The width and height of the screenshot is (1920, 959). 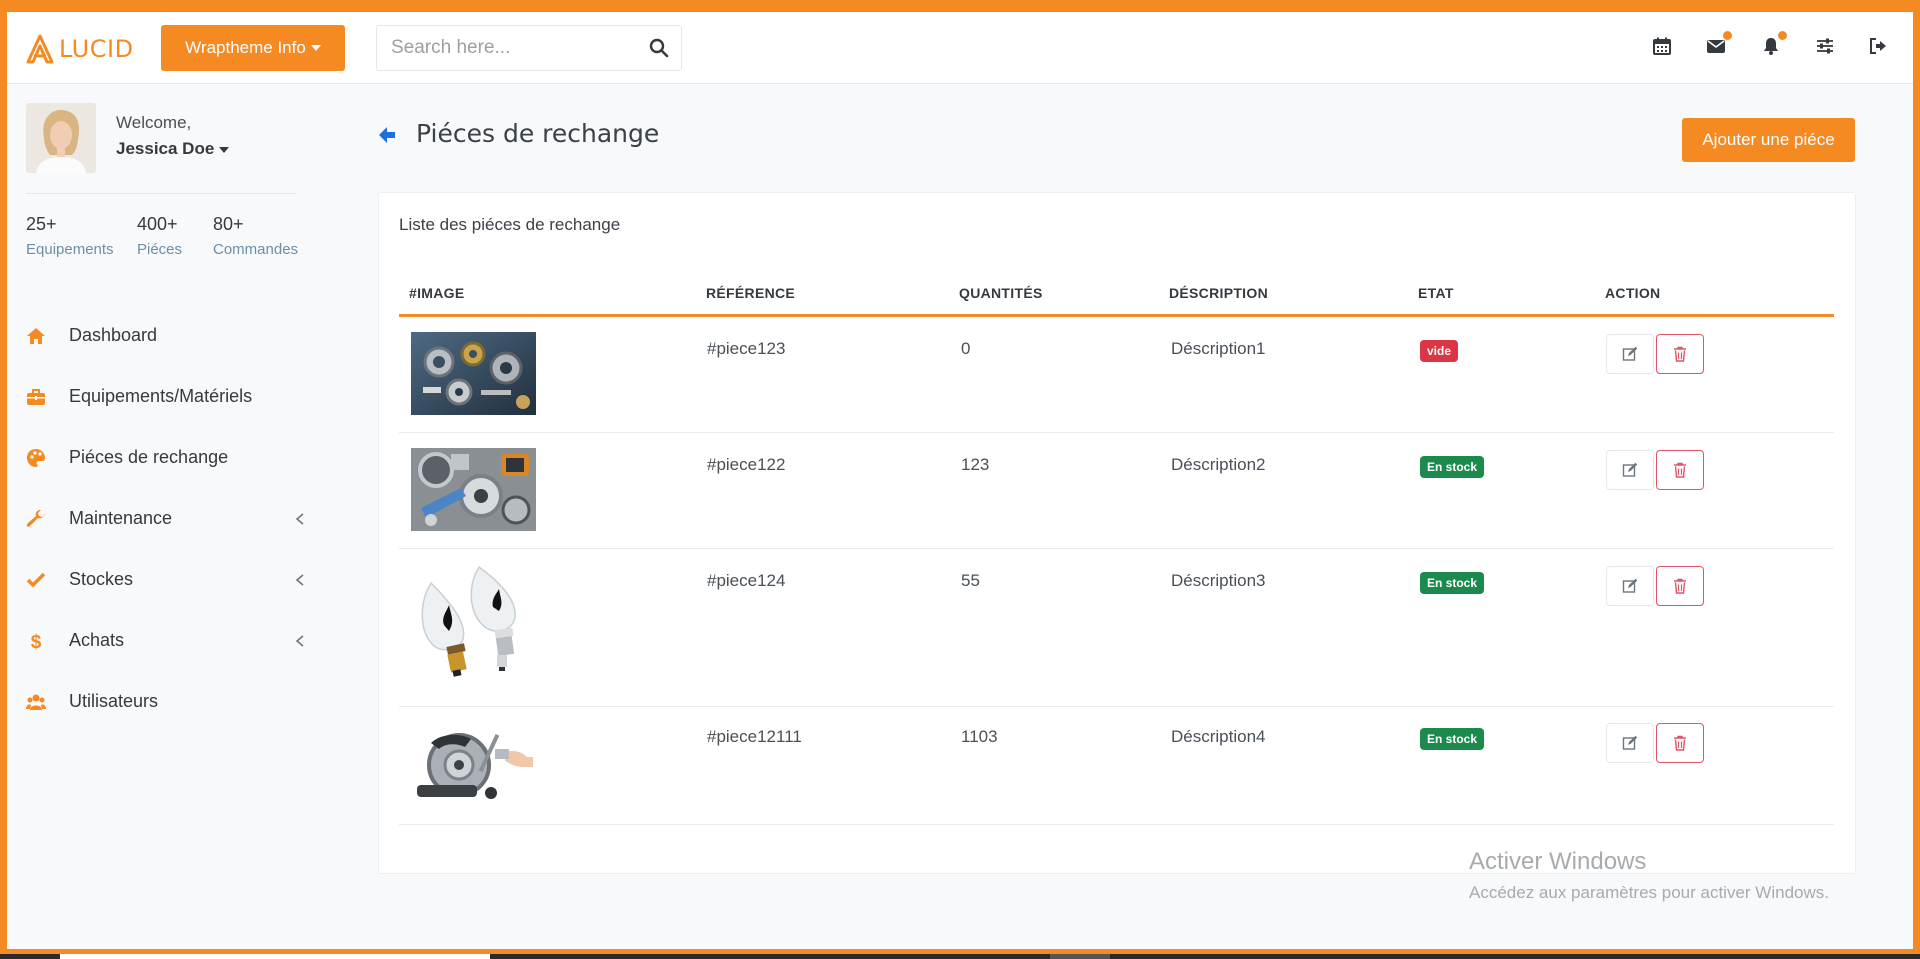 What do you see at coordinates (1218, 293) in the screenshot?
I see `column-header-description: DÉSCRIPTION` at bounding box center [1218, 293].